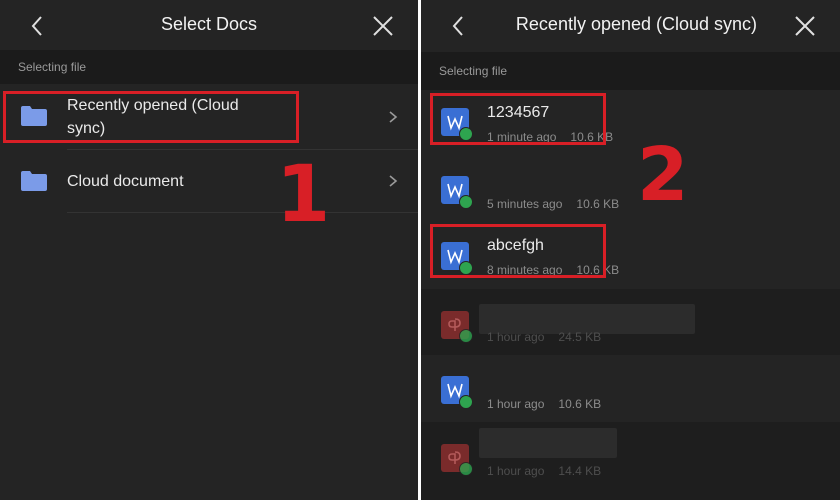 This screenshot has height=500, width=840. What do you see at coordinates (580, 337) in the screenshot?
I see `file-size: 24.5 KB` at bounding box center [580, 337].